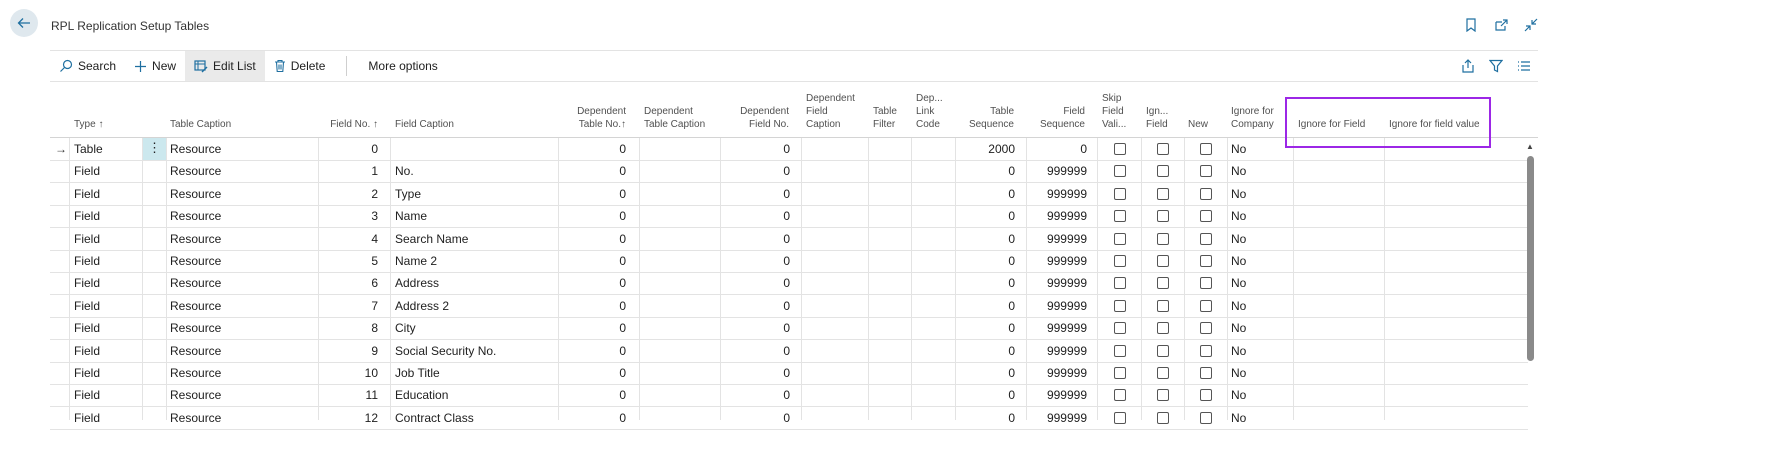  What do you see at coordinates (350, 239) in the screenshot?
I see `cell-field-no: 4` at bounding box center [350, 239].